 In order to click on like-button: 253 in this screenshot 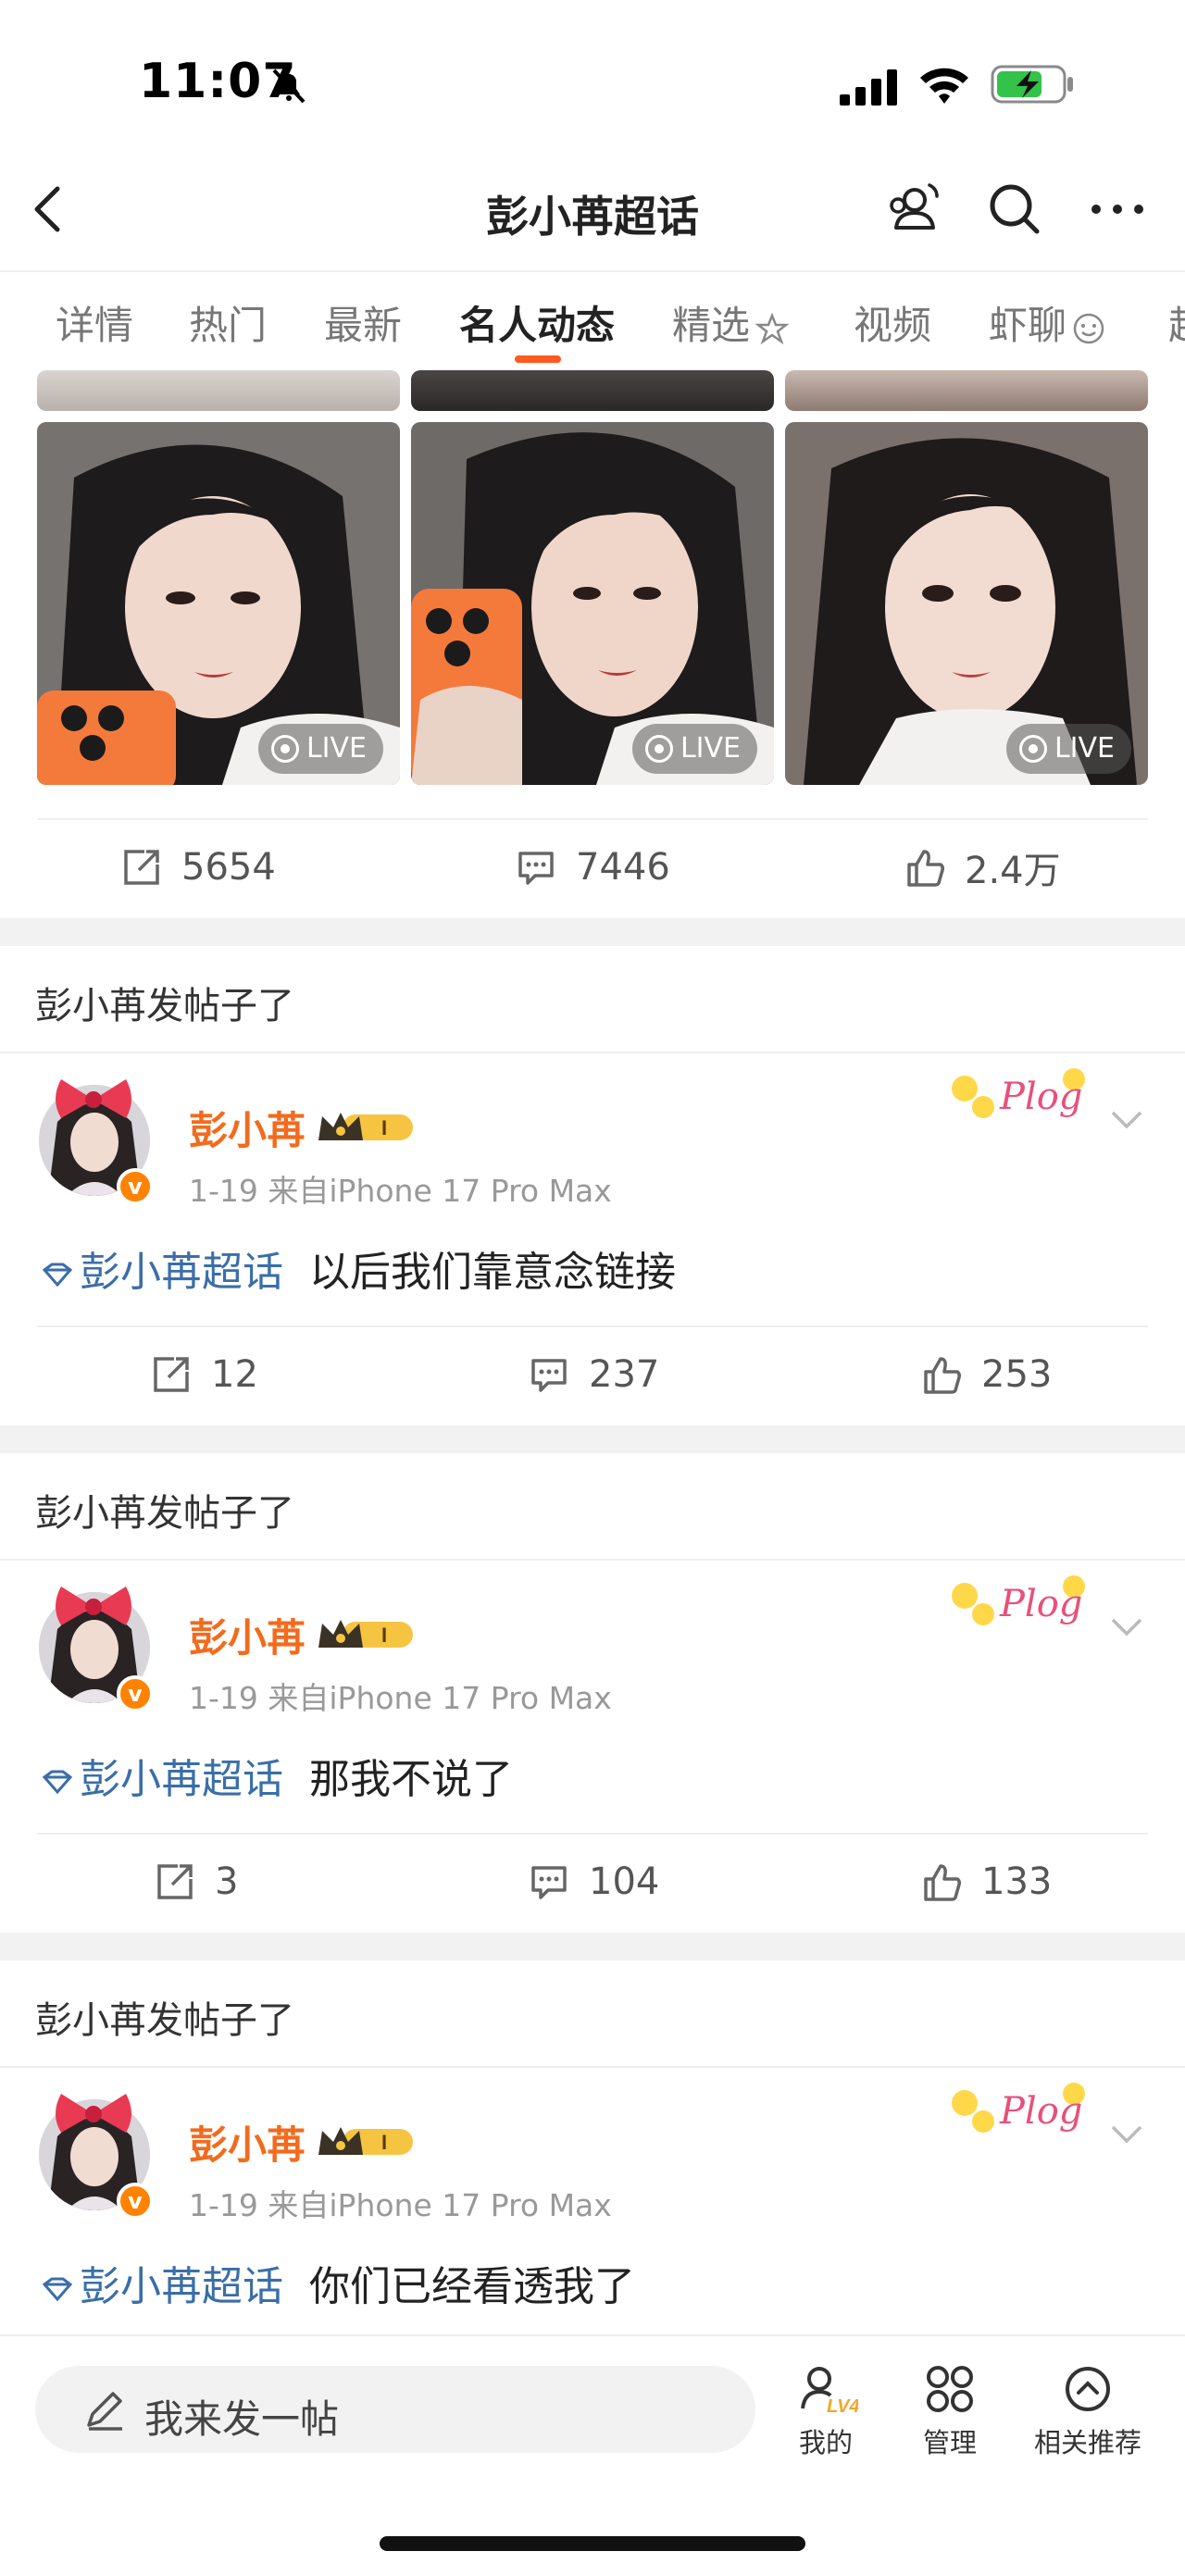, I will do `click(986, 1374)`.